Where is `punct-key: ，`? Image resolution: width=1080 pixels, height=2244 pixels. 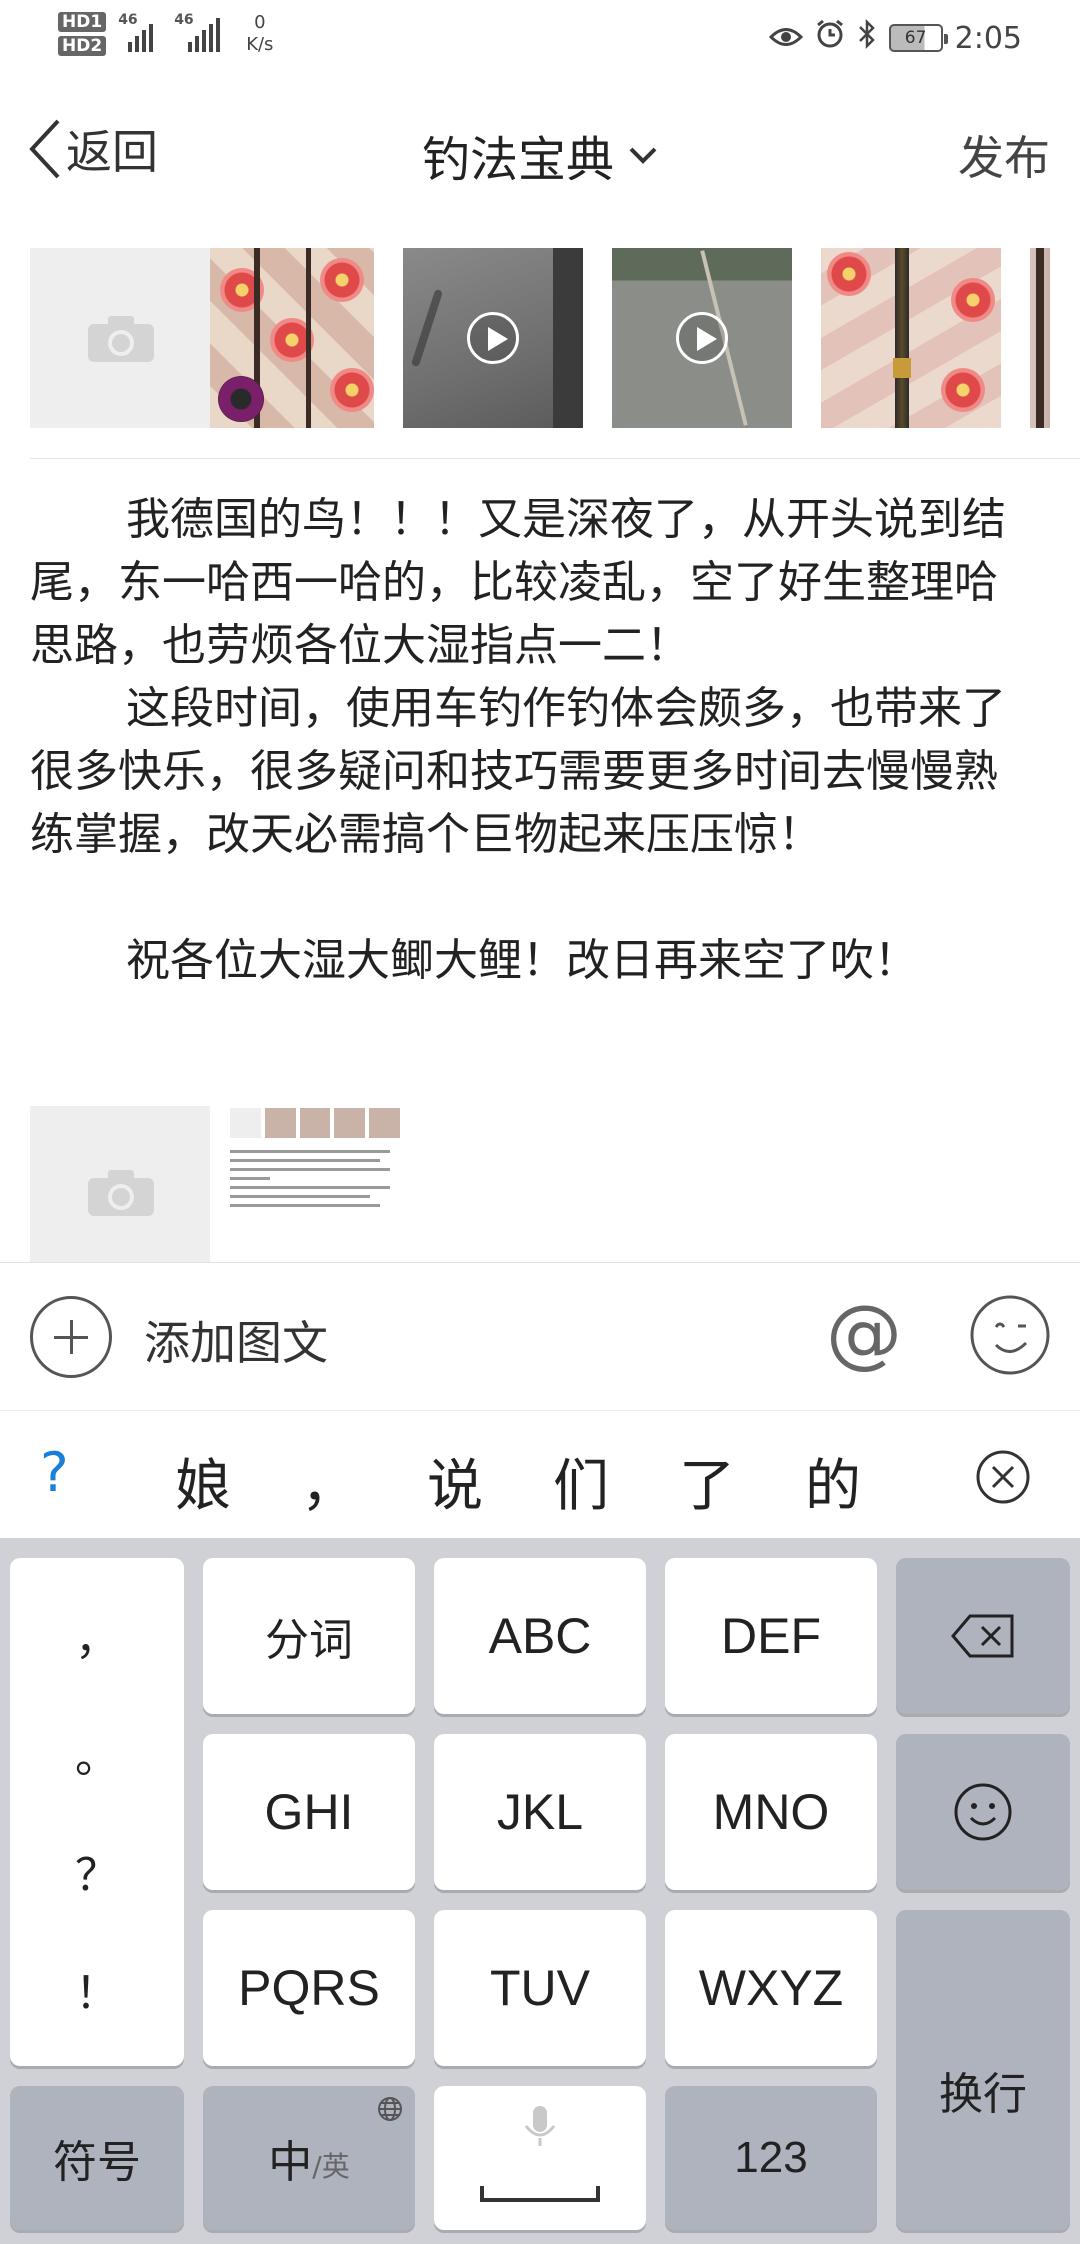
punct-key: ， is located at coordinates (97, 1635).